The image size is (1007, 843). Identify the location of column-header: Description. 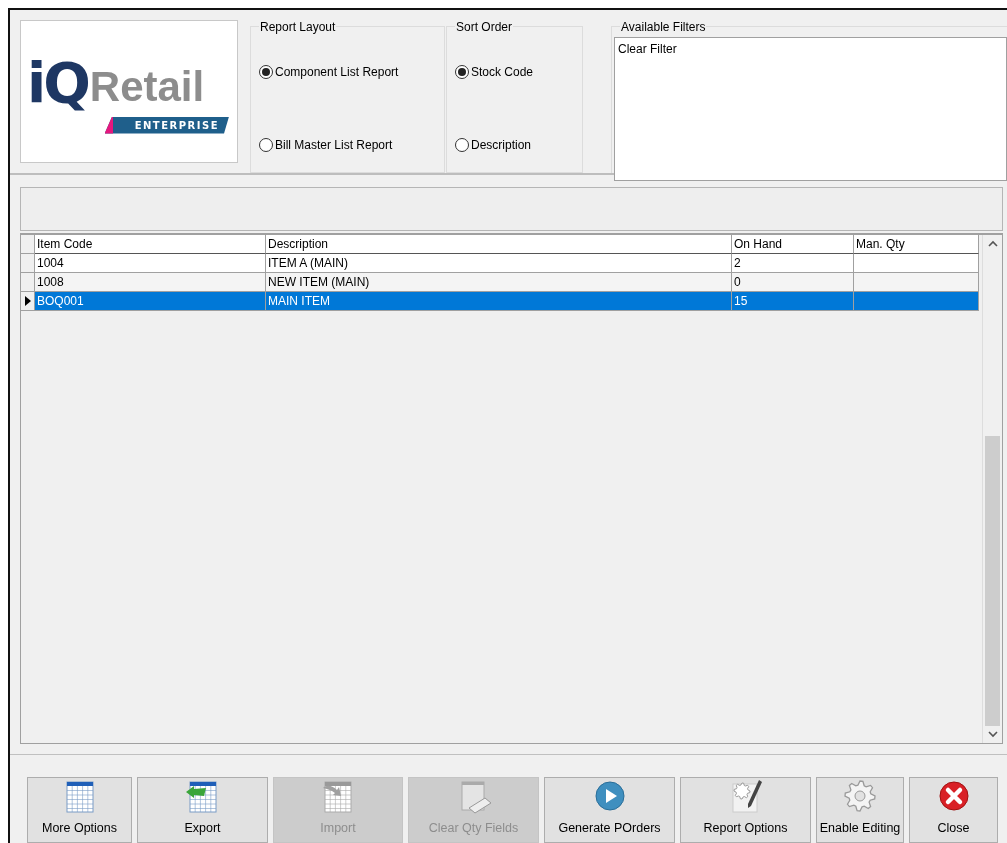
(499, 244).